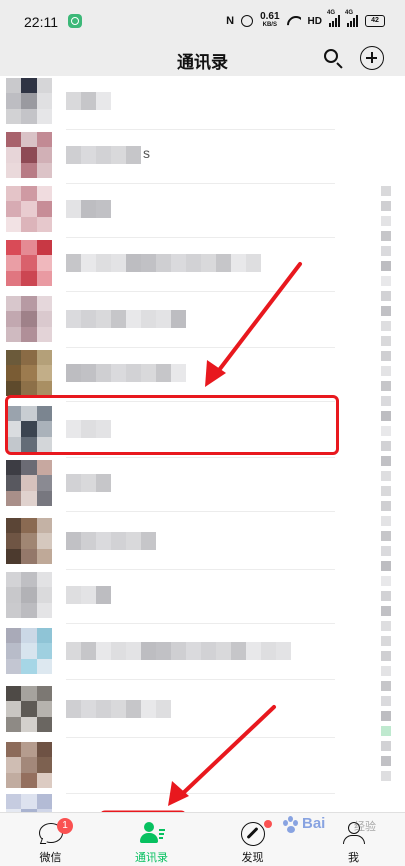  What do you see at coordinates (253, 833) in the screenshot?
I see `discover-icon` at bounding box center [253, 833].